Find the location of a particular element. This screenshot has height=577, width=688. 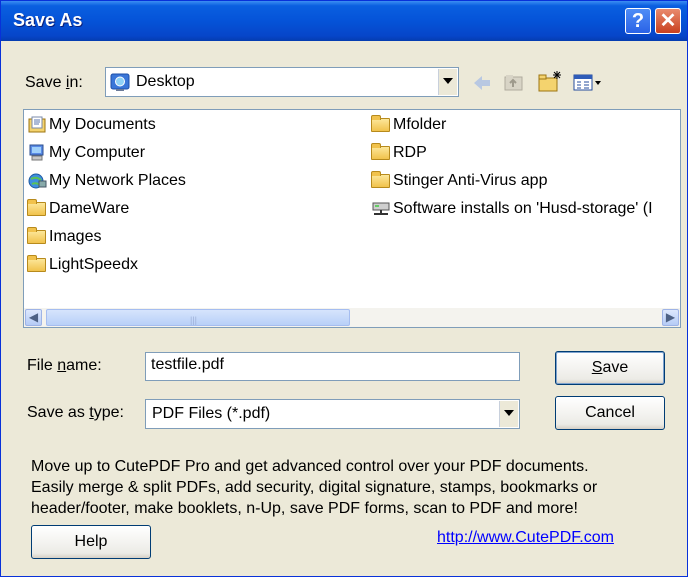

list-item: My Network Places is located at coordinates (106, 181).